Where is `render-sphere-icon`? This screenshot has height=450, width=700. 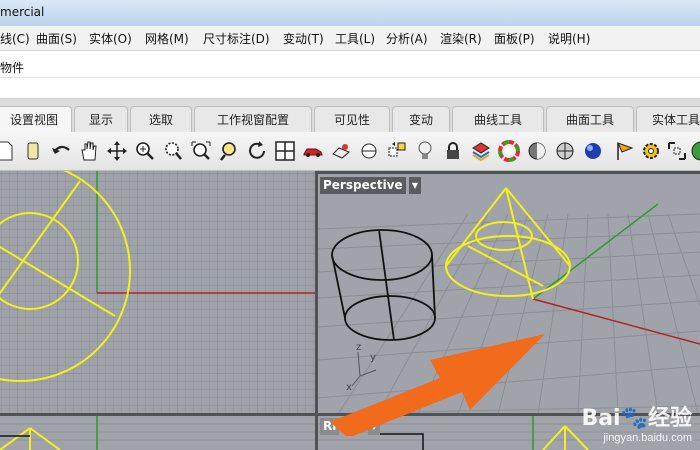 render-sphere-icon is located at coordinates (593, 151).